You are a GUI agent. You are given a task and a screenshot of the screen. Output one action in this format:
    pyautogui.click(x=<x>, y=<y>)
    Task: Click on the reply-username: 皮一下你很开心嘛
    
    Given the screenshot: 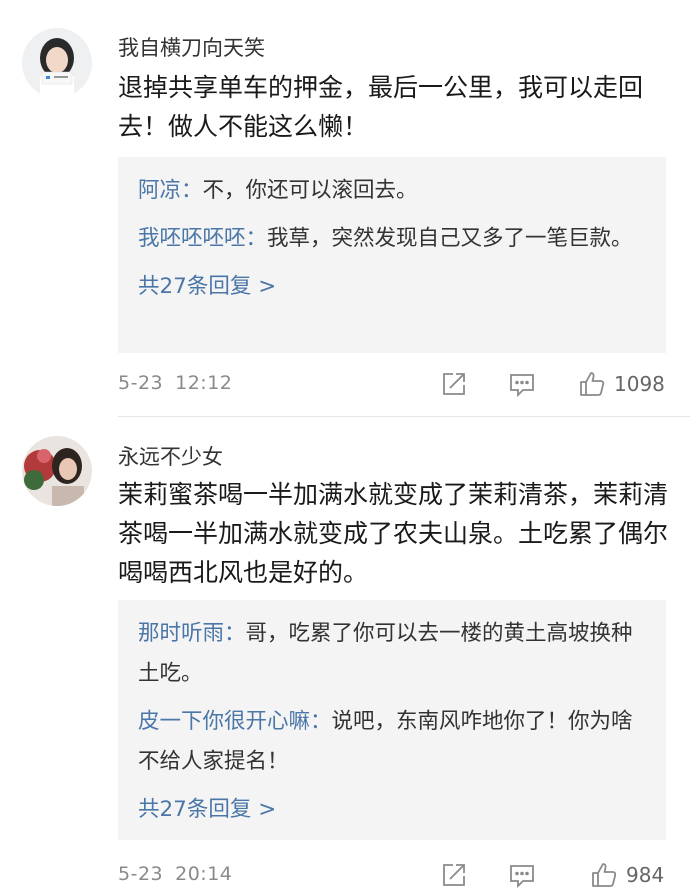 What is the action you would take?
    pyautogui.click(x=224, y=721)
    